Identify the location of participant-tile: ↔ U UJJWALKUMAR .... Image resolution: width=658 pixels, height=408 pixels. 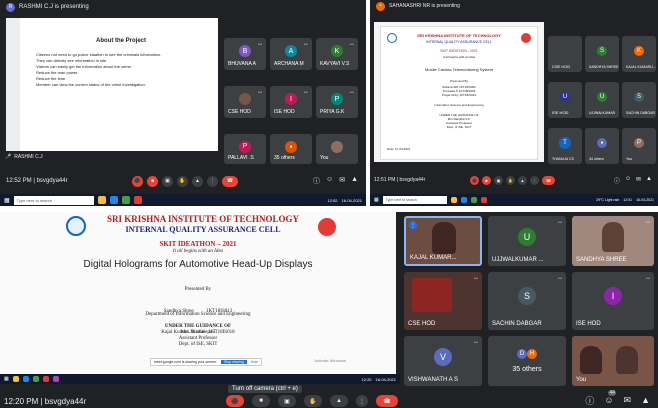
(527, 241).